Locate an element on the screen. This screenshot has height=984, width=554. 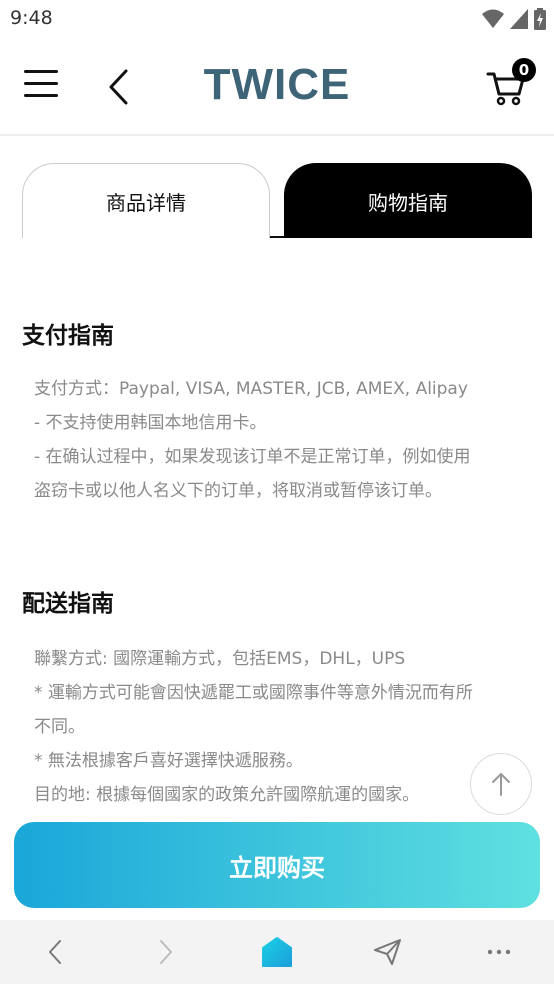
browser-toolbar is located at coordinates (277, 952).